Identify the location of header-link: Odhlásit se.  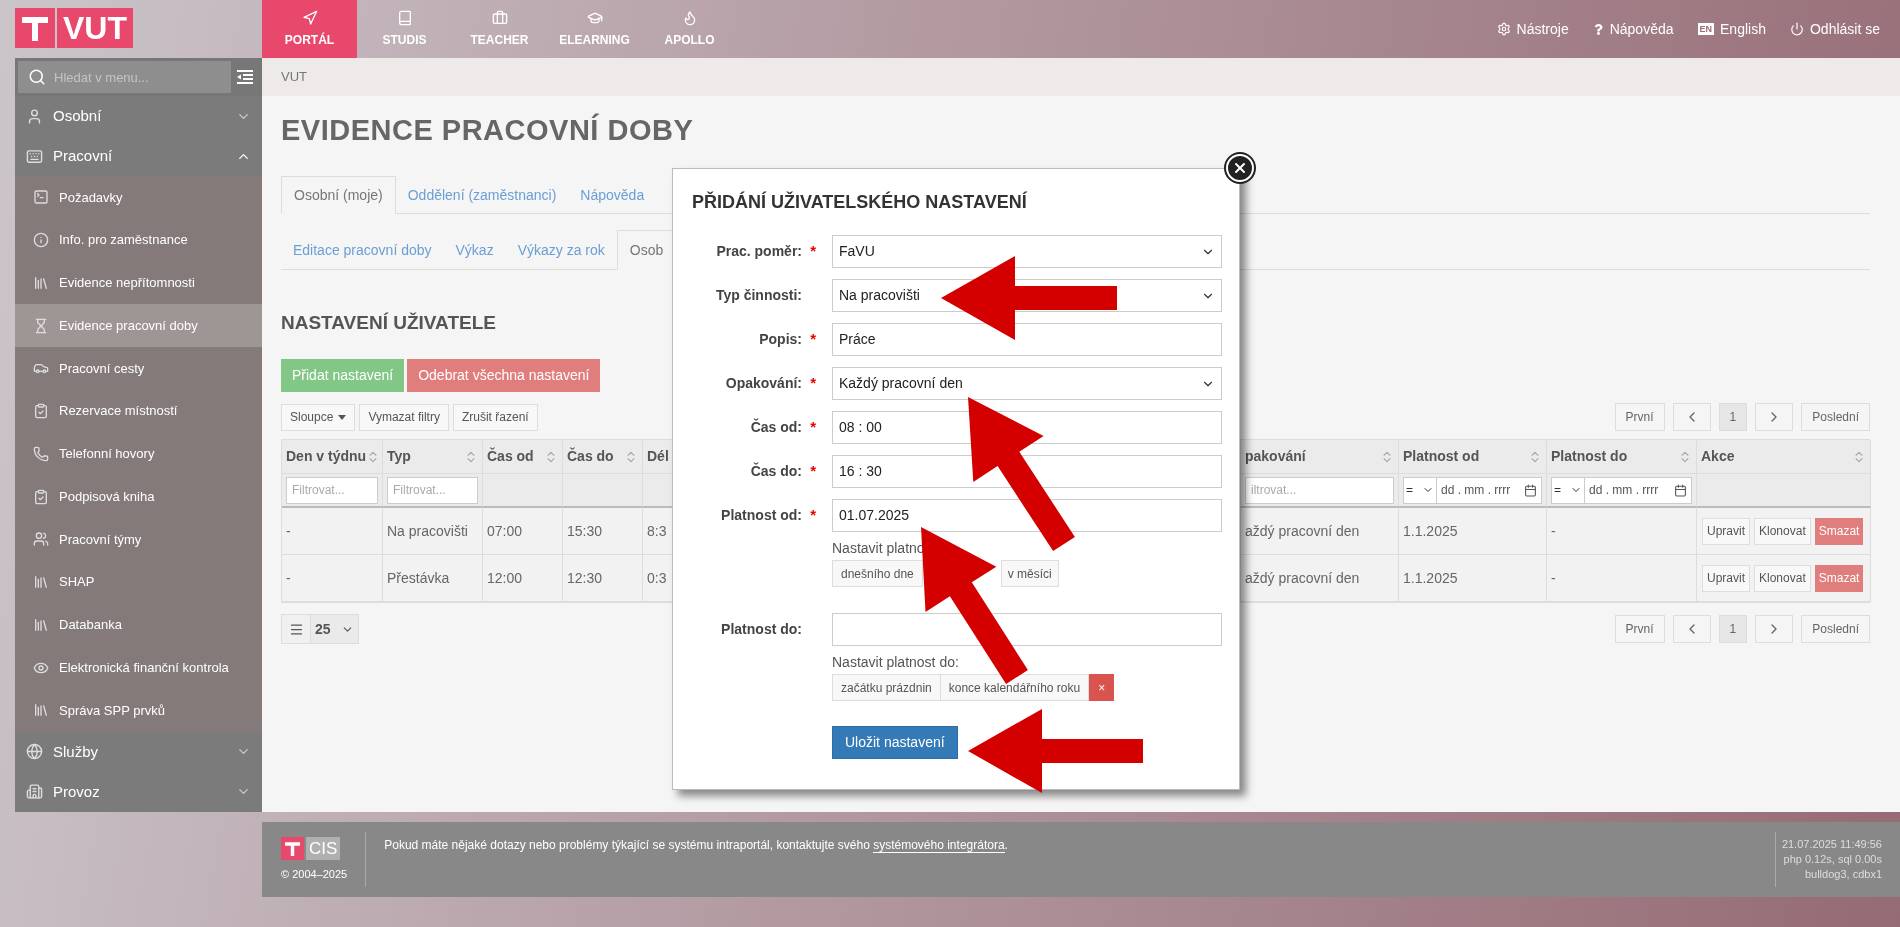
(1834, 29).